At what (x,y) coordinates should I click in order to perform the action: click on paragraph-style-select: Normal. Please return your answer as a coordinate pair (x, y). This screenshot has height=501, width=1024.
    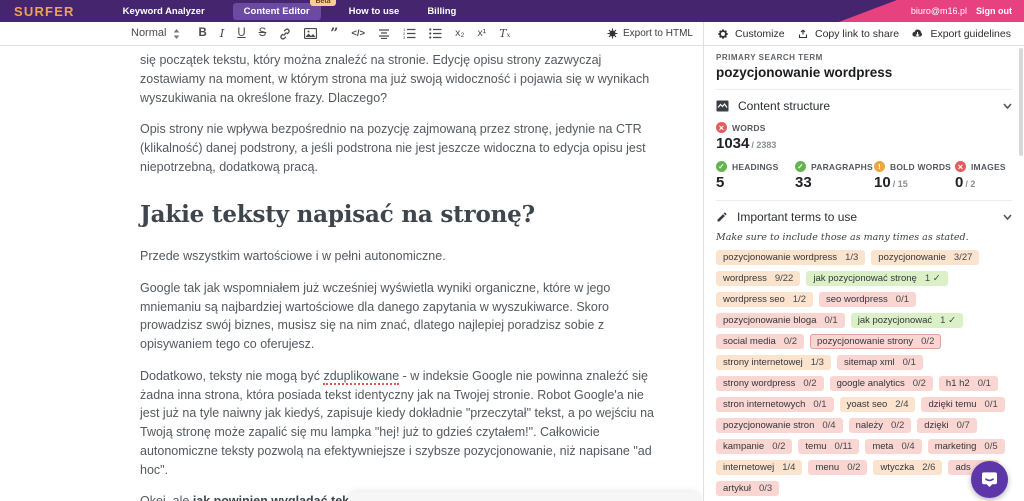
    Looking at the image, I should click on (155, 33).